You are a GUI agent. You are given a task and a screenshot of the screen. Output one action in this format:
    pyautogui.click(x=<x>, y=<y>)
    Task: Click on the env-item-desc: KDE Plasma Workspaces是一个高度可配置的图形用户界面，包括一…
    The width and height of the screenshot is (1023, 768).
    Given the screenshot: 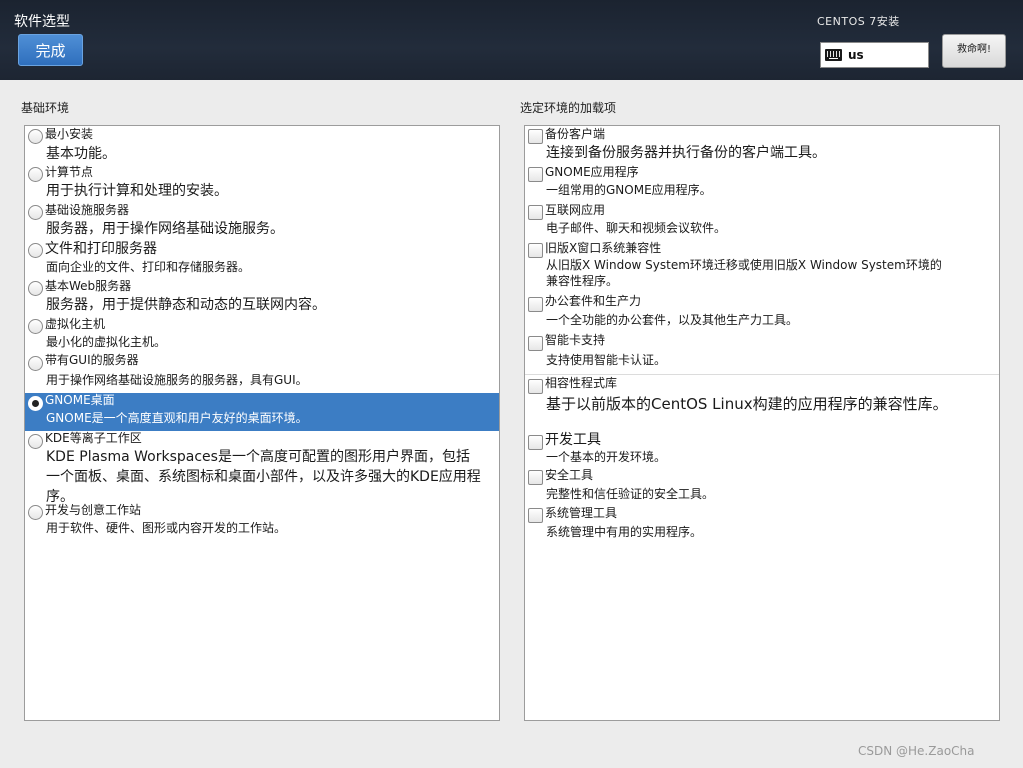 What is the action you would take?
    pyautogui.click(x=263, y=477)
    